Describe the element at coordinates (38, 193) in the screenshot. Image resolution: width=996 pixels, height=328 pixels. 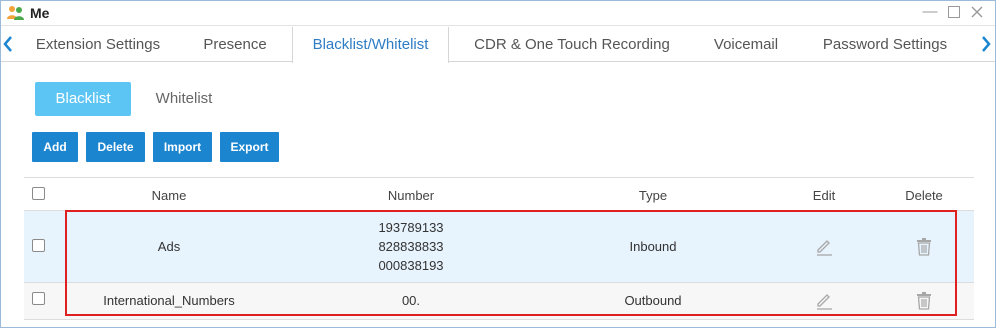
I see `select-all-checkbox` at that location.